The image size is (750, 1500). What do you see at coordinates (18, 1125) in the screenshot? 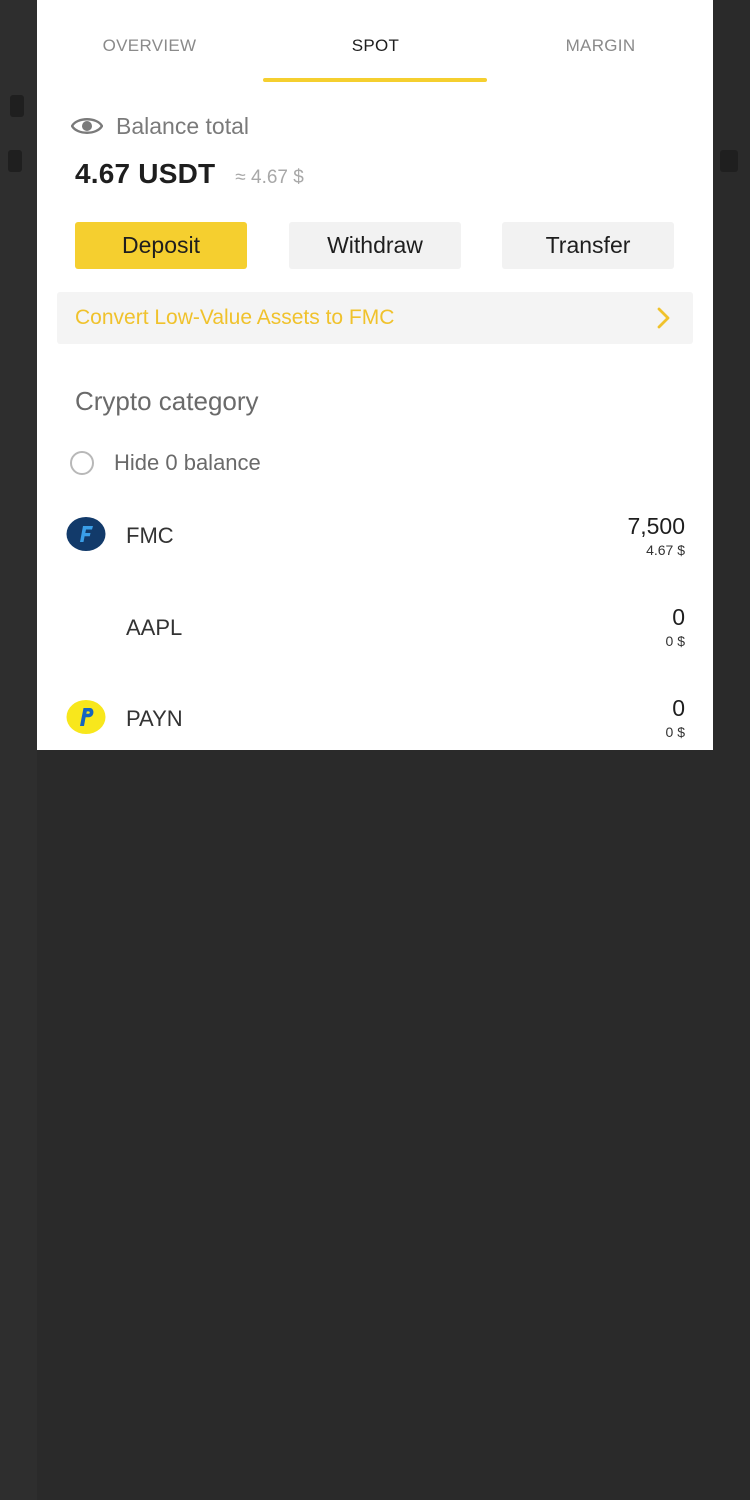
I see `background-app-right` at bounding box center [18, 1125].